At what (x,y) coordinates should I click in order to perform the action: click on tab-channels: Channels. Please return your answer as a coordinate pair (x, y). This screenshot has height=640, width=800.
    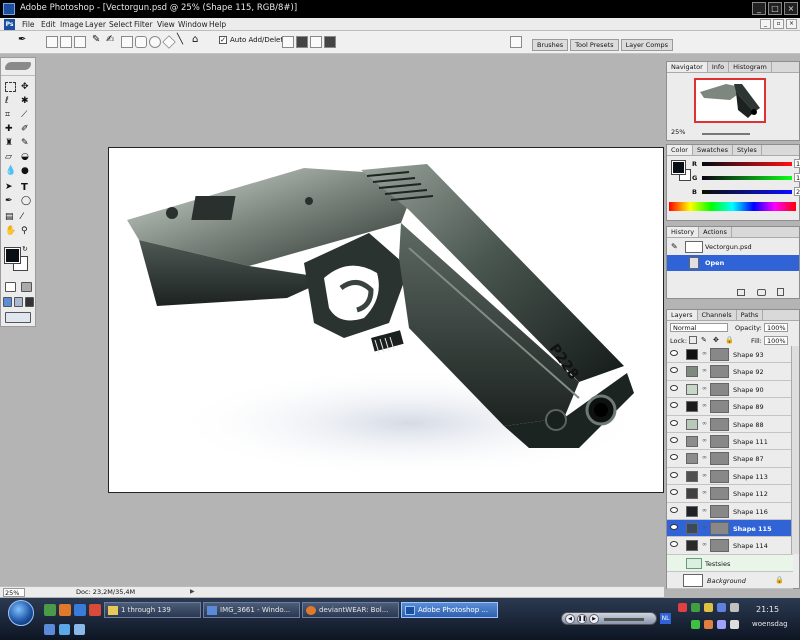
    Looking at the image, I should click on (717, 315).